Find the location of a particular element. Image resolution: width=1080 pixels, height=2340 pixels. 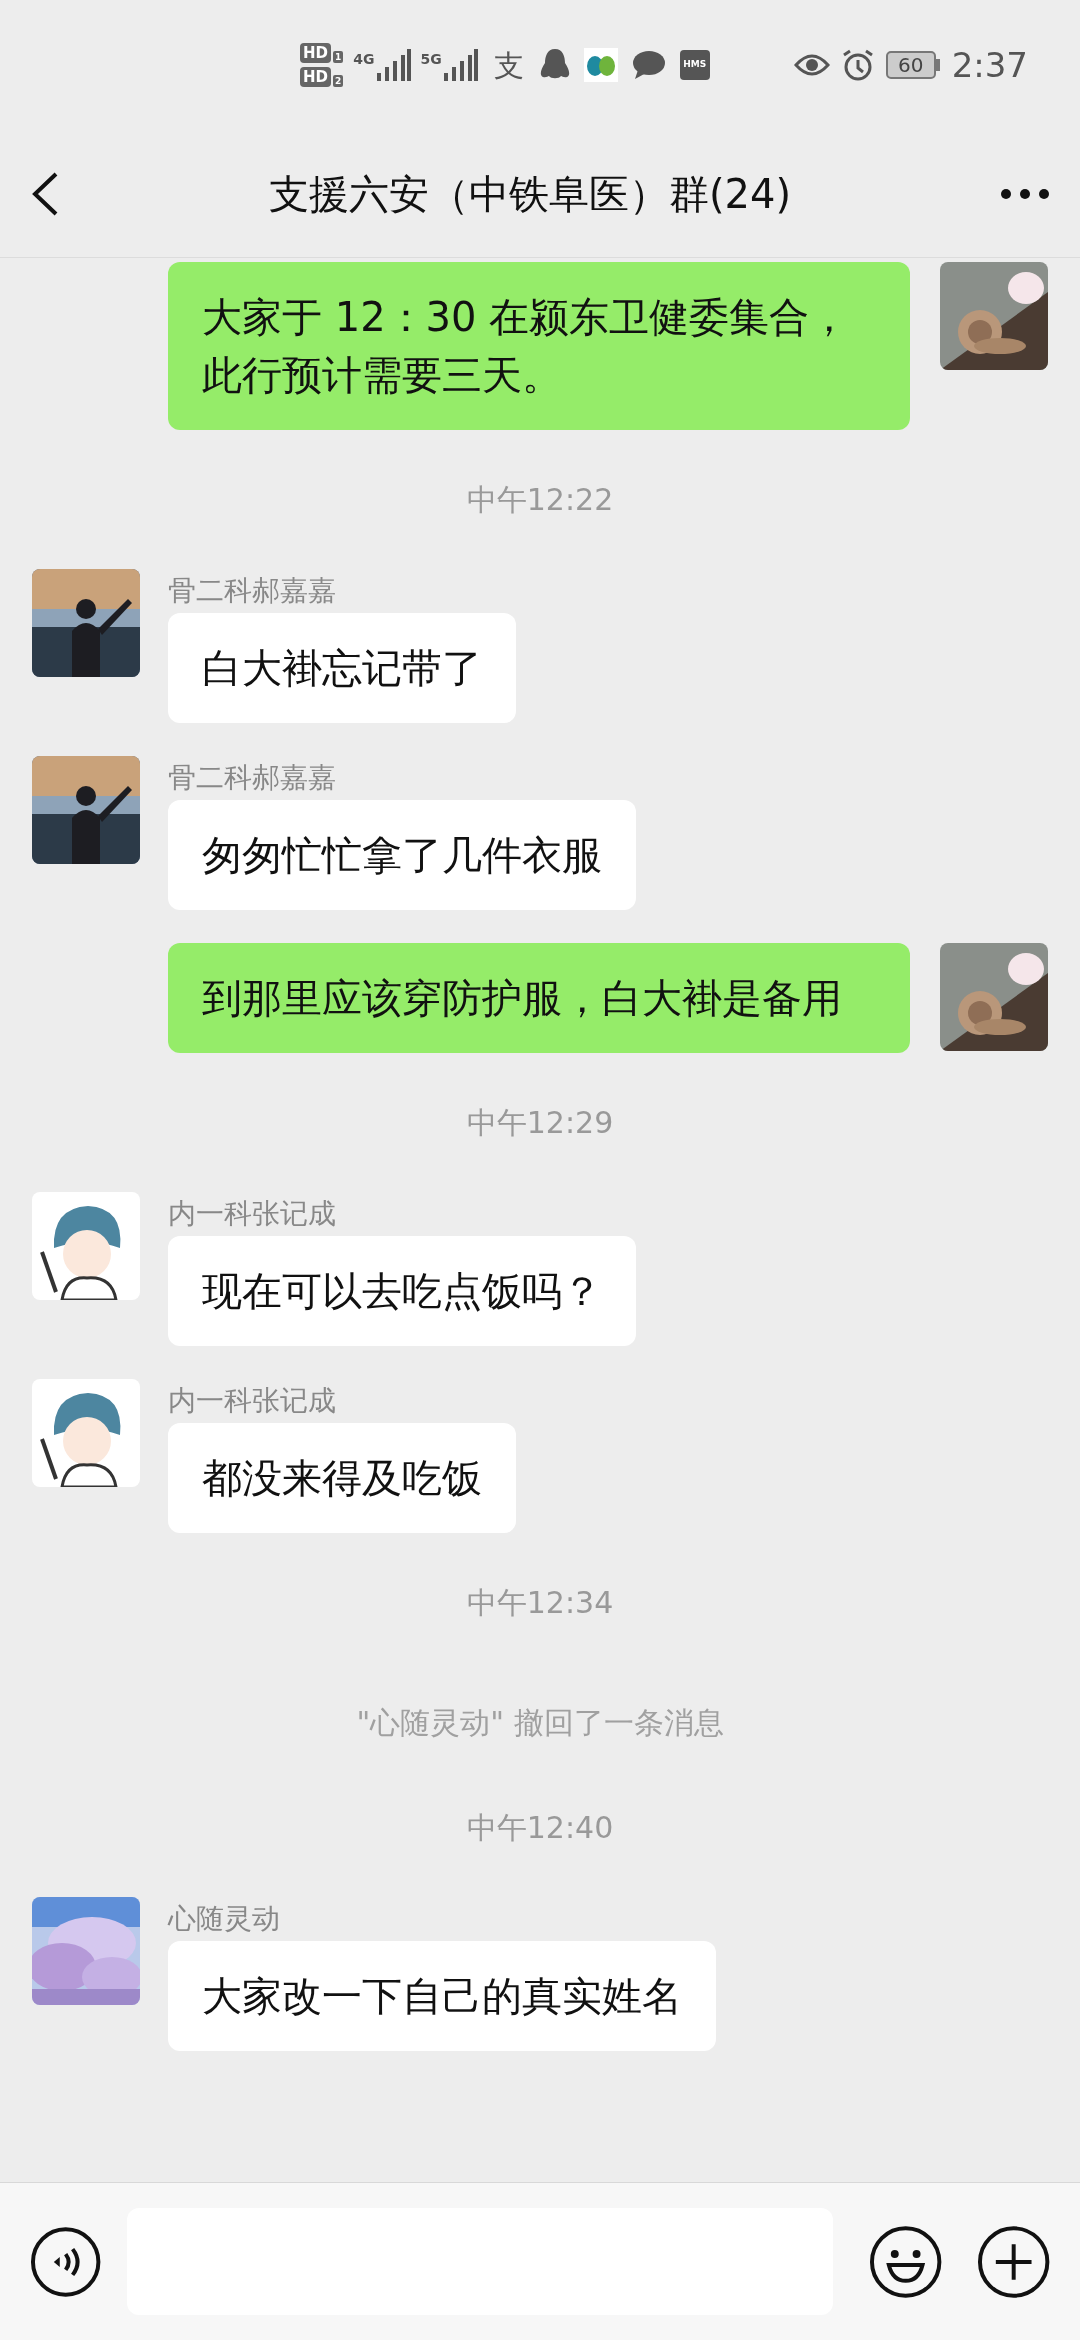

message-bubble: 现在可以去吃点饭吗？ is located at coordinates (402, 1291).